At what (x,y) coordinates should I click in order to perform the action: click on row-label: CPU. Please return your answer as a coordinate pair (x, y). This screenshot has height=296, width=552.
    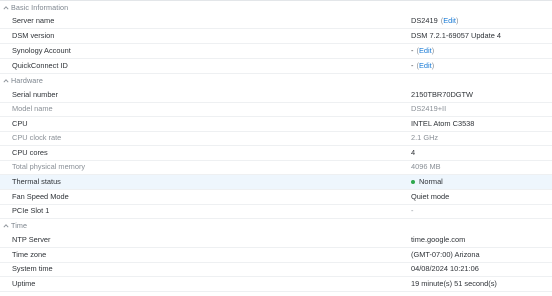
    Looking at the image, I should click on (20, 124).